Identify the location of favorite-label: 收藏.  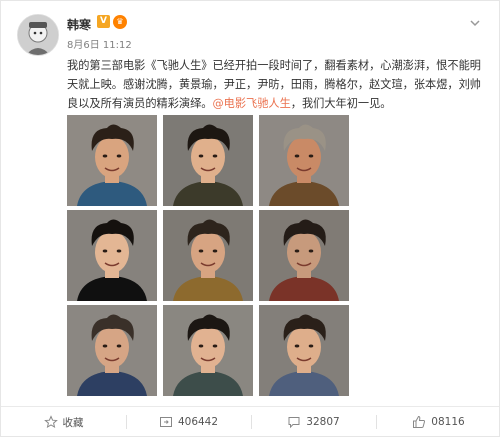
(73, 422).